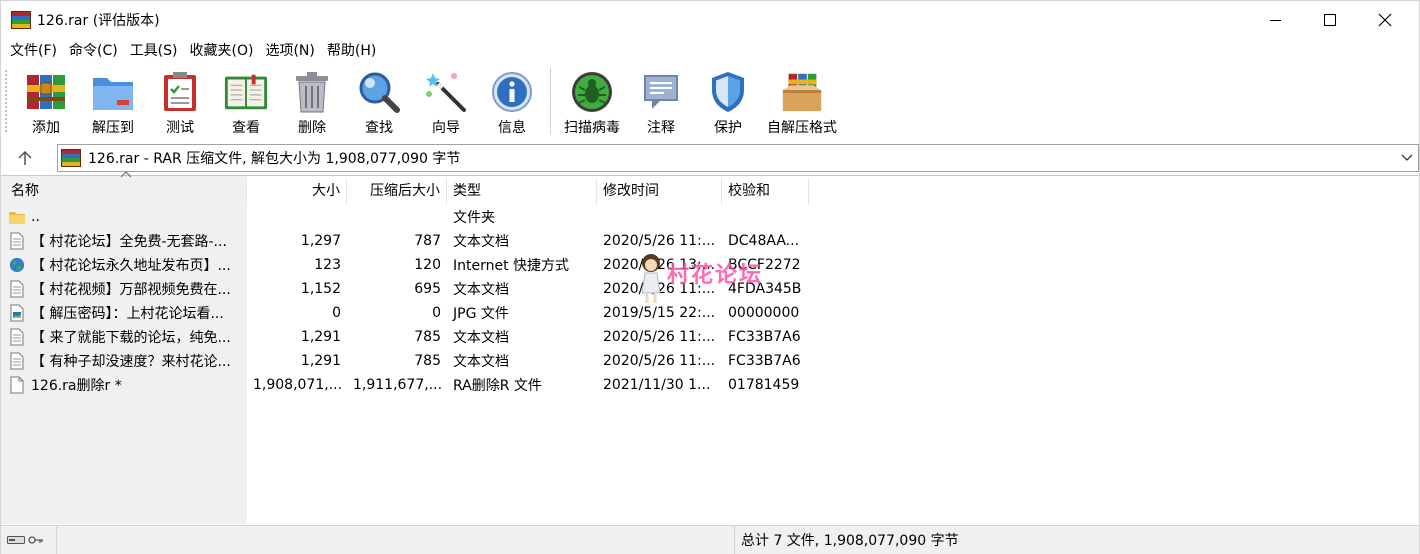 This screenshot has width=1420, height=554. What do you see at coordinates (661, 92) in the screenshot?
I see `comment-icon` at bounding box center [661, 92].